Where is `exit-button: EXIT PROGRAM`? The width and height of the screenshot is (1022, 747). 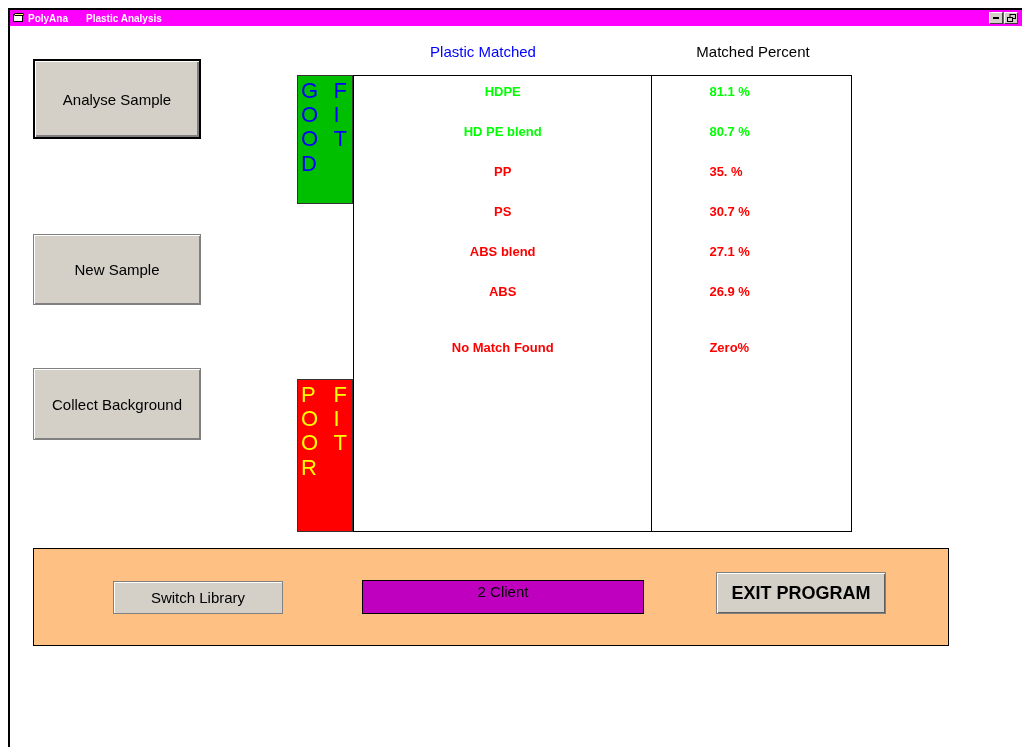 exit-button: EXIT PROGRAM is located at coordinates (801, 593).